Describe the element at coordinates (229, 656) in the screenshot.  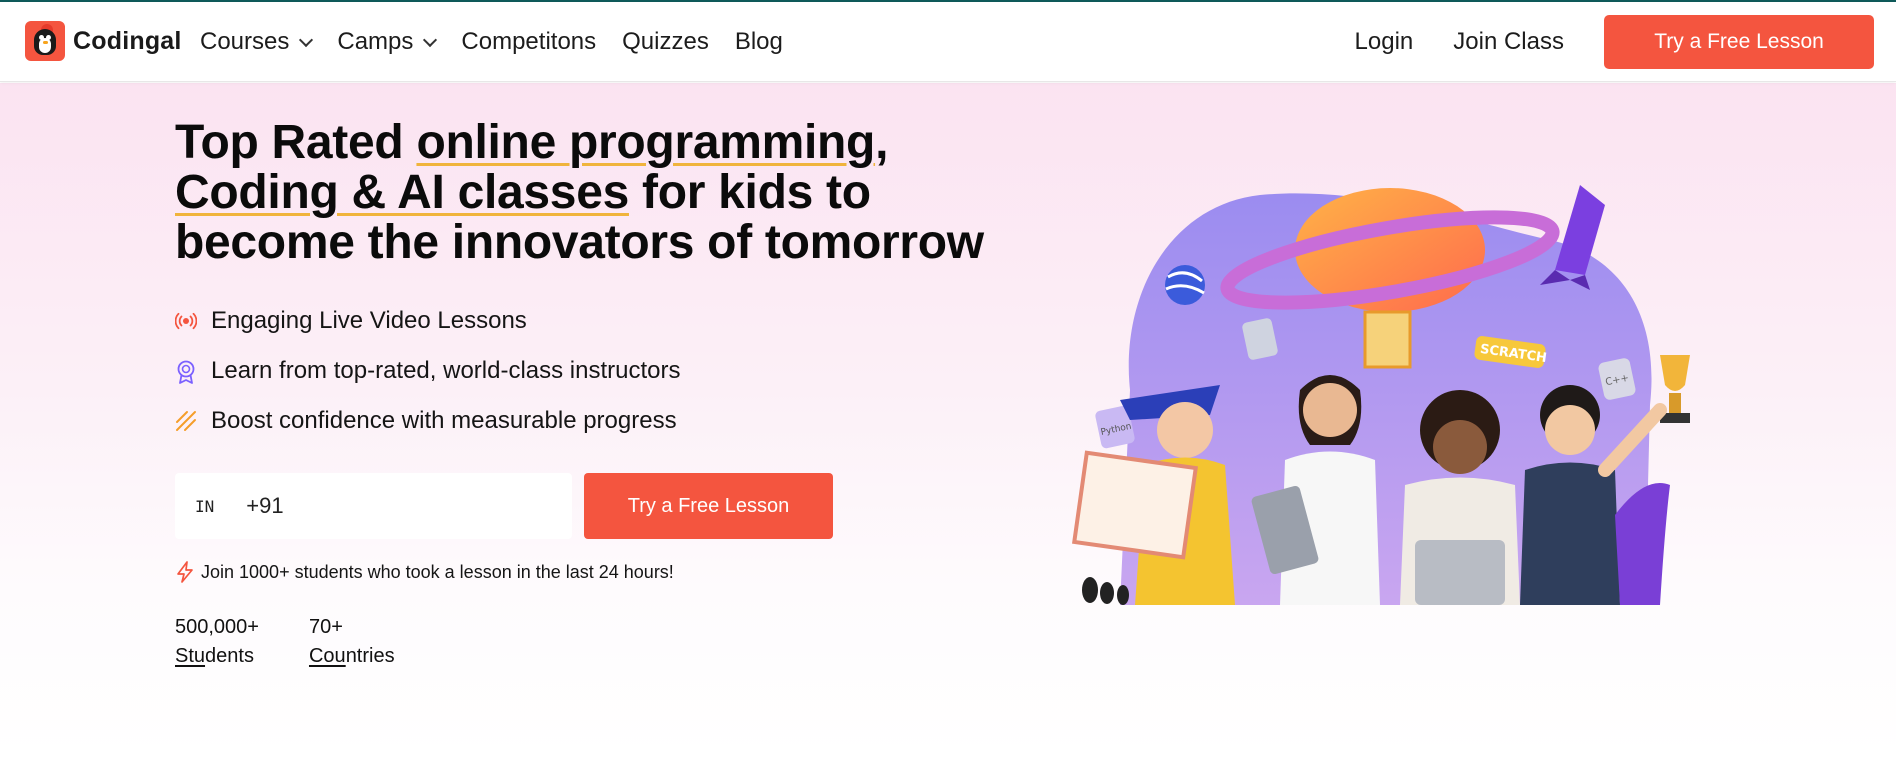
I see `stat-label-part: dents` at that location.